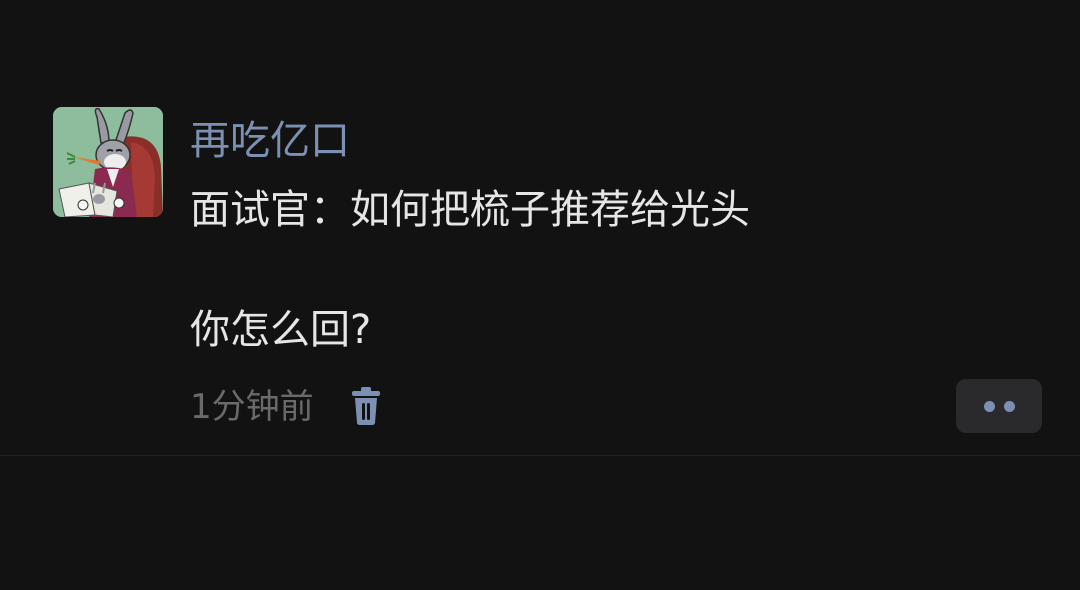 The image size is (1080, 590). Describe the element at coordinates (999, 406) in the screenshot. I see `more-button` at that location.